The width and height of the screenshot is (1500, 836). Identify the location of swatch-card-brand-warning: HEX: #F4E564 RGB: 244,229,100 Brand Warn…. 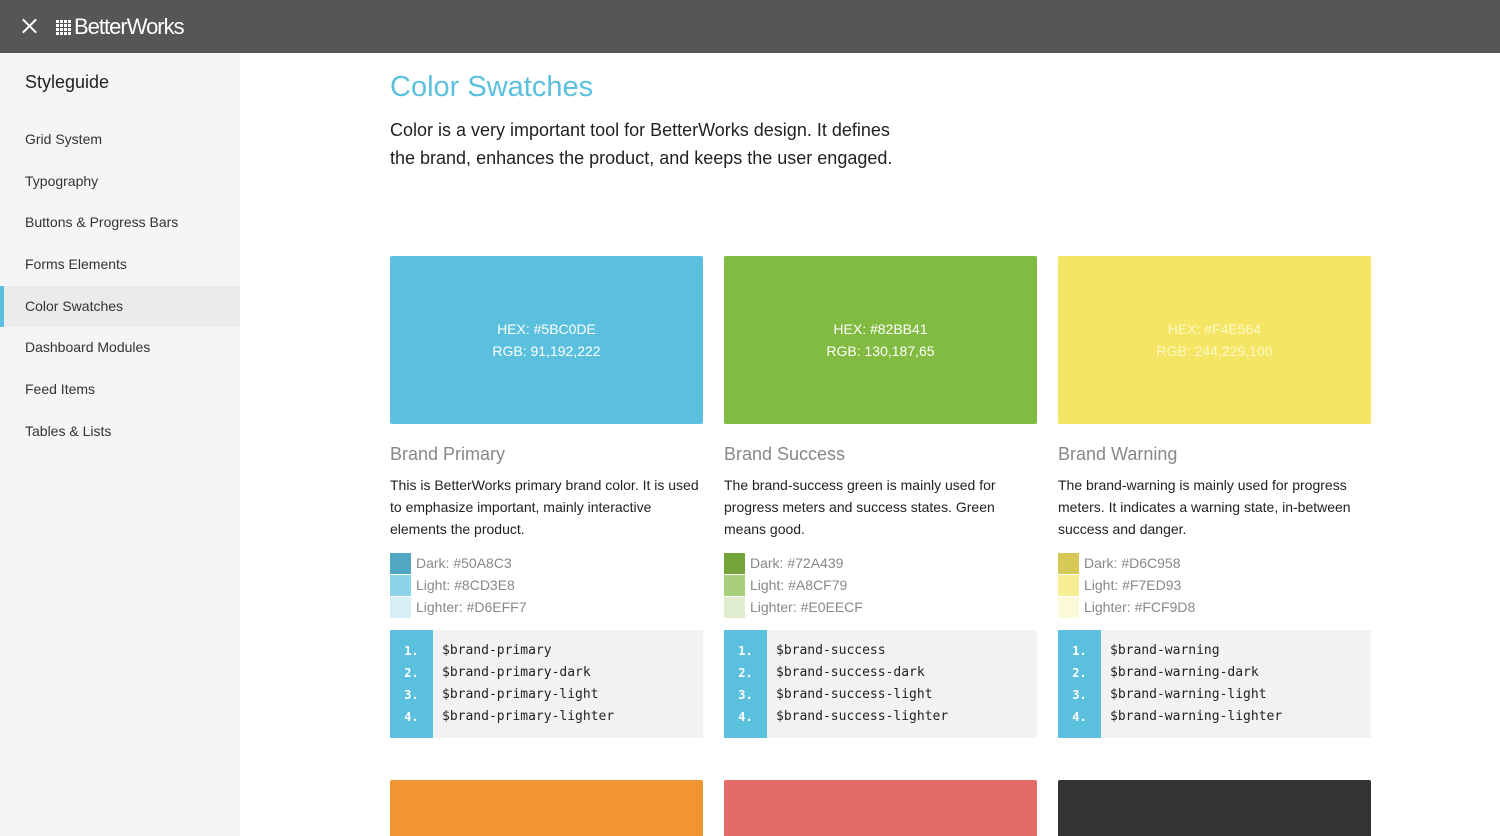
(1214, 497).